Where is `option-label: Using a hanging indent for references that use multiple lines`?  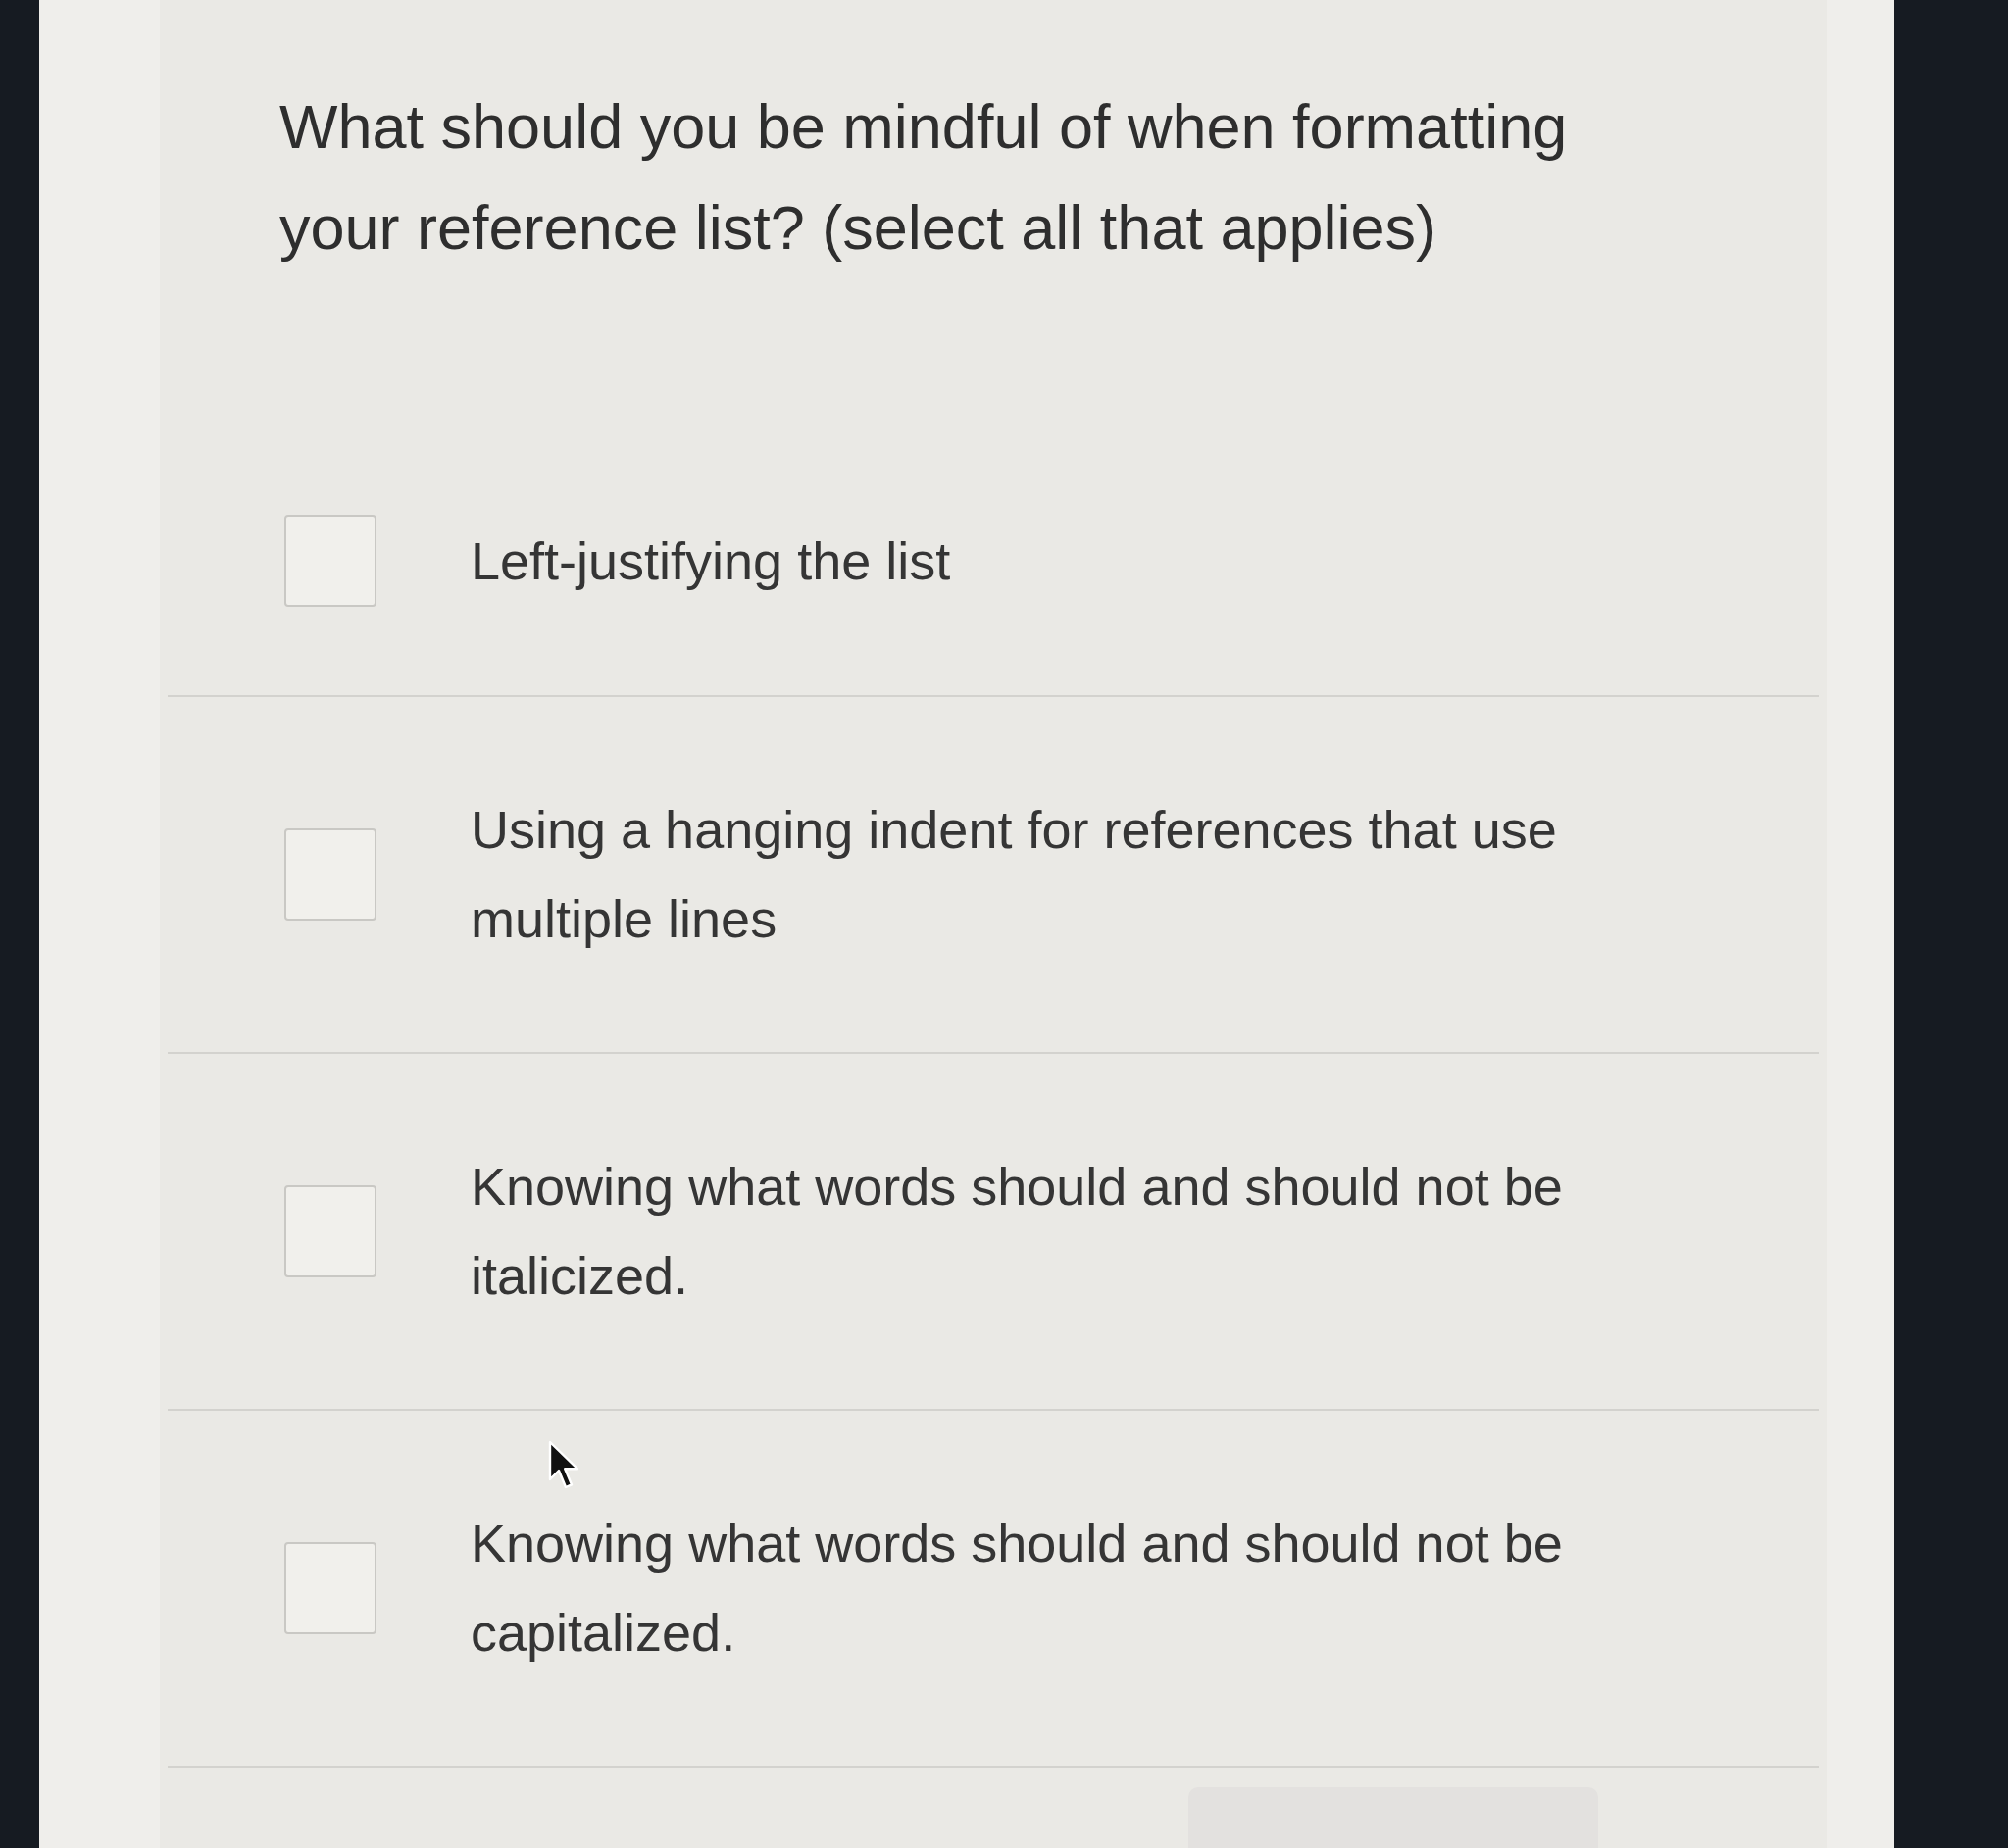
option-label: Using a hanging indent for references that use multiple lines is located at coordinates (1014, 874).